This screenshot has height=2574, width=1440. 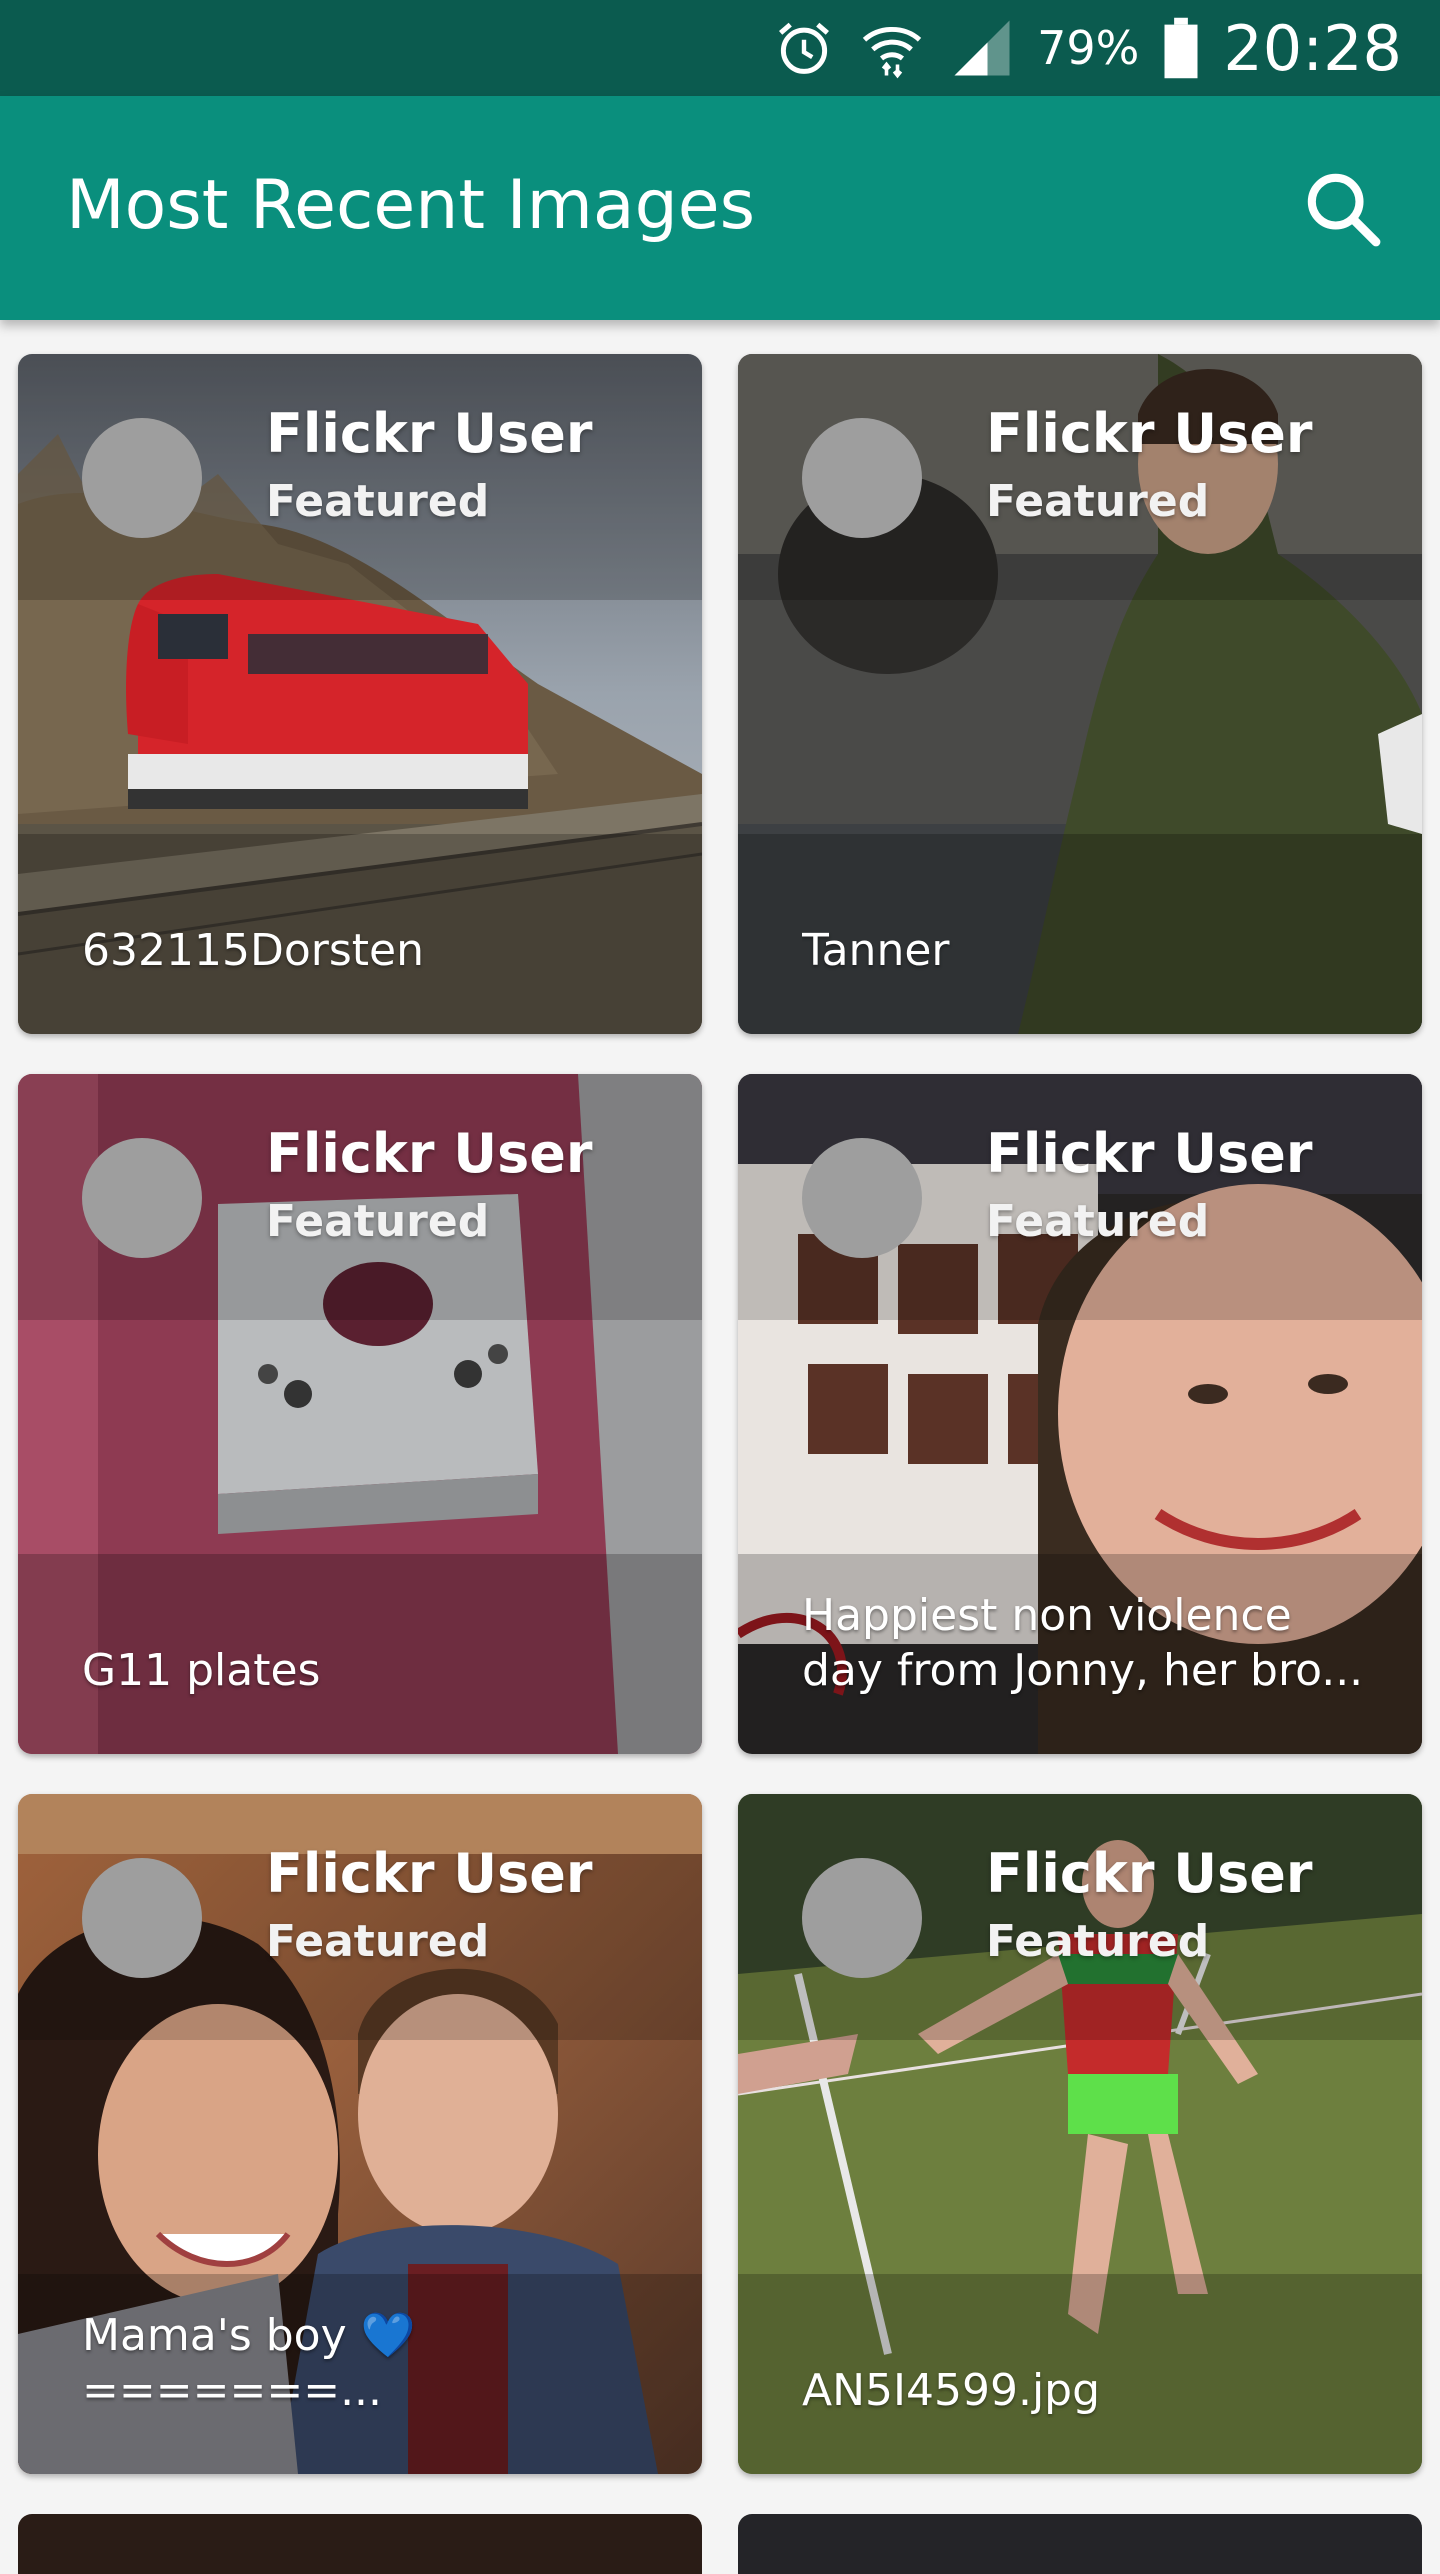 What do you see at coordinates (201, 1670) in the screenshot?
I see `image-caption: G11 plates` at bounding box center [201, 1670].